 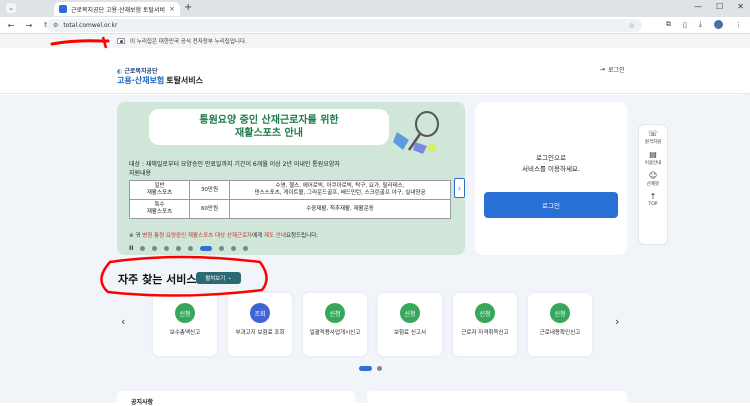 I want to click on service-card: 신청 보수총액신고, so click(x=185, y=324).